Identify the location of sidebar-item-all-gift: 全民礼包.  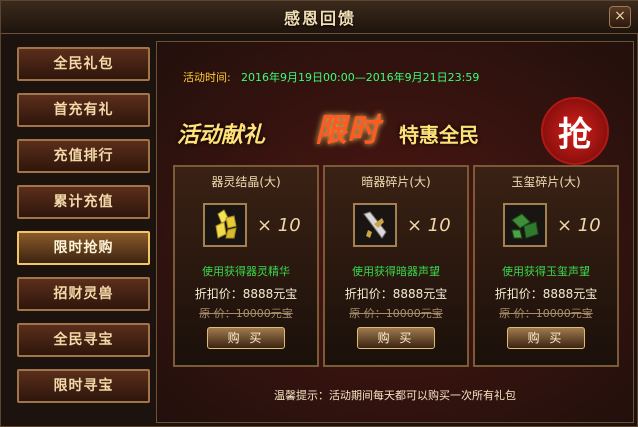
(83, 64).